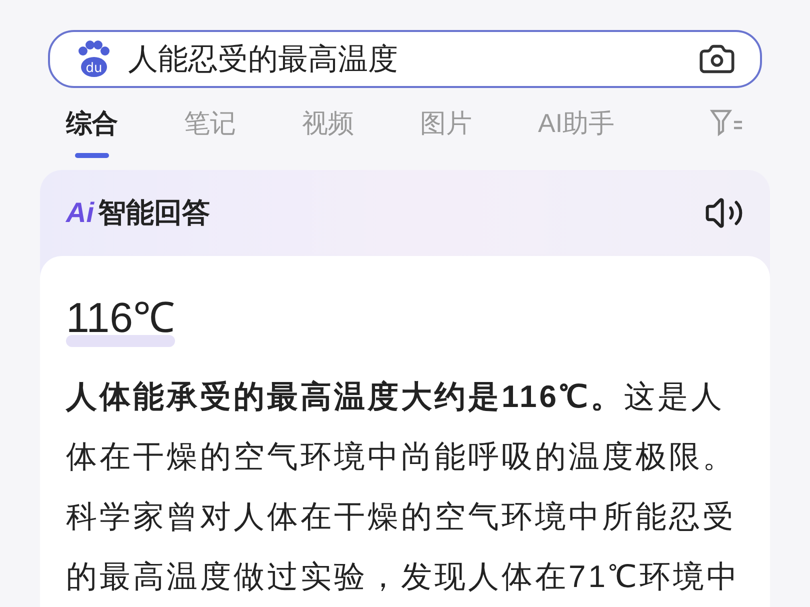 Image resolution: width=810 pixels, height=607 pixels. What do you see at coordinates (210, 131) in the screenshot?
I see `tab: 笔记` at bounding box center [210, 131].